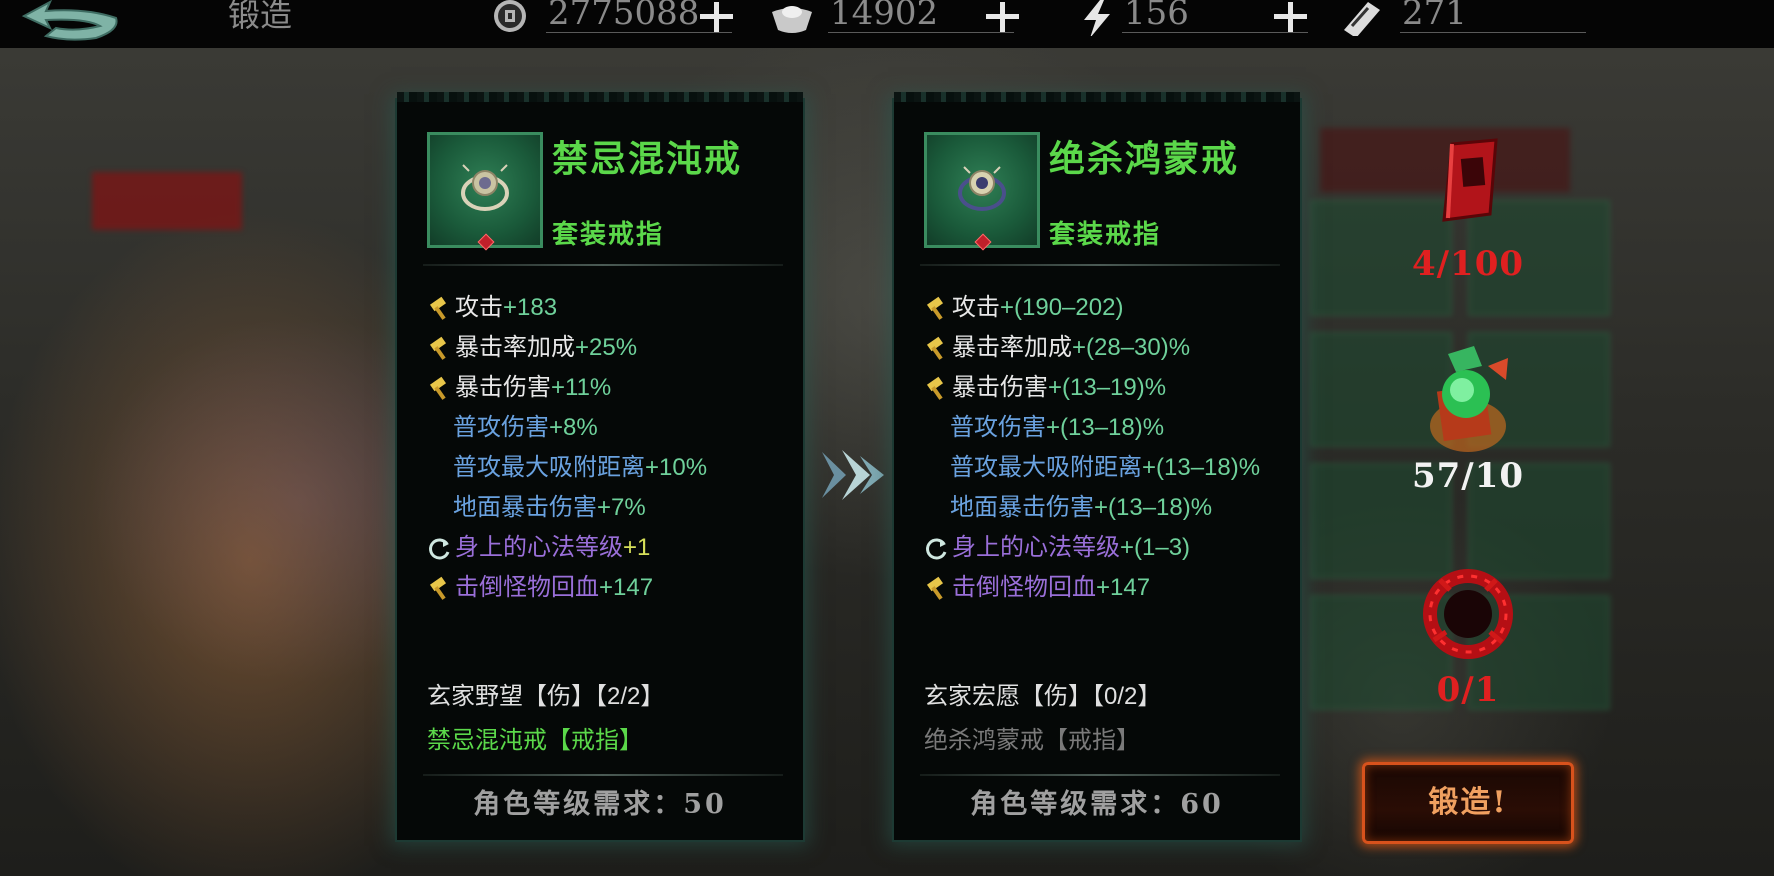 Image resolution: width=1774 pixels, height=876 pixels. What do you see at coordinates (1362, 19) in the screenshot?
I see `scroll-token-icon` at bounding box center [1362, 19].